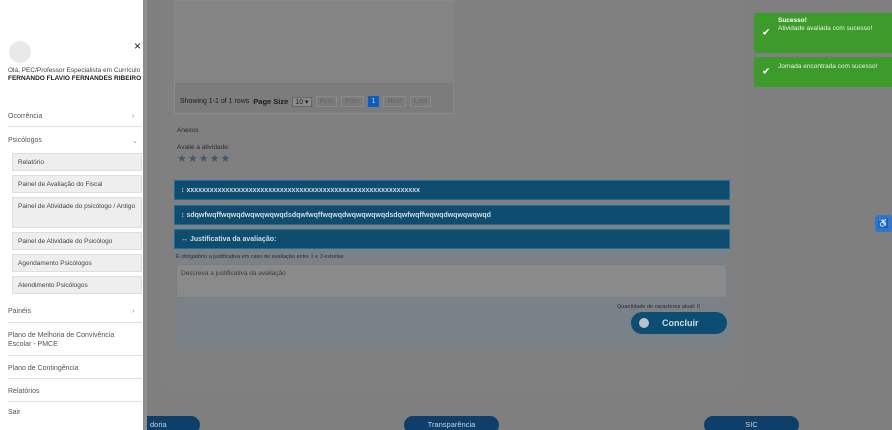 Image resolution: width=892 pixels, height=430 pixels. What do you see at coordinates (204, 158) in the screenshot?
I see `star-rating: ★★★★★` at bounding box center [204, 158].